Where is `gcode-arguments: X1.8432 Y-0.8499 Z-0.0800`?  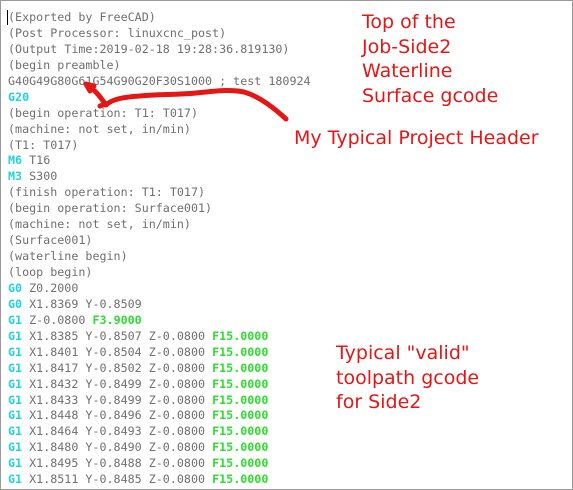 gcode-arguments: X1.8432 Y-0.8499 Z-0.0800 is located at coordinates (117, 383).